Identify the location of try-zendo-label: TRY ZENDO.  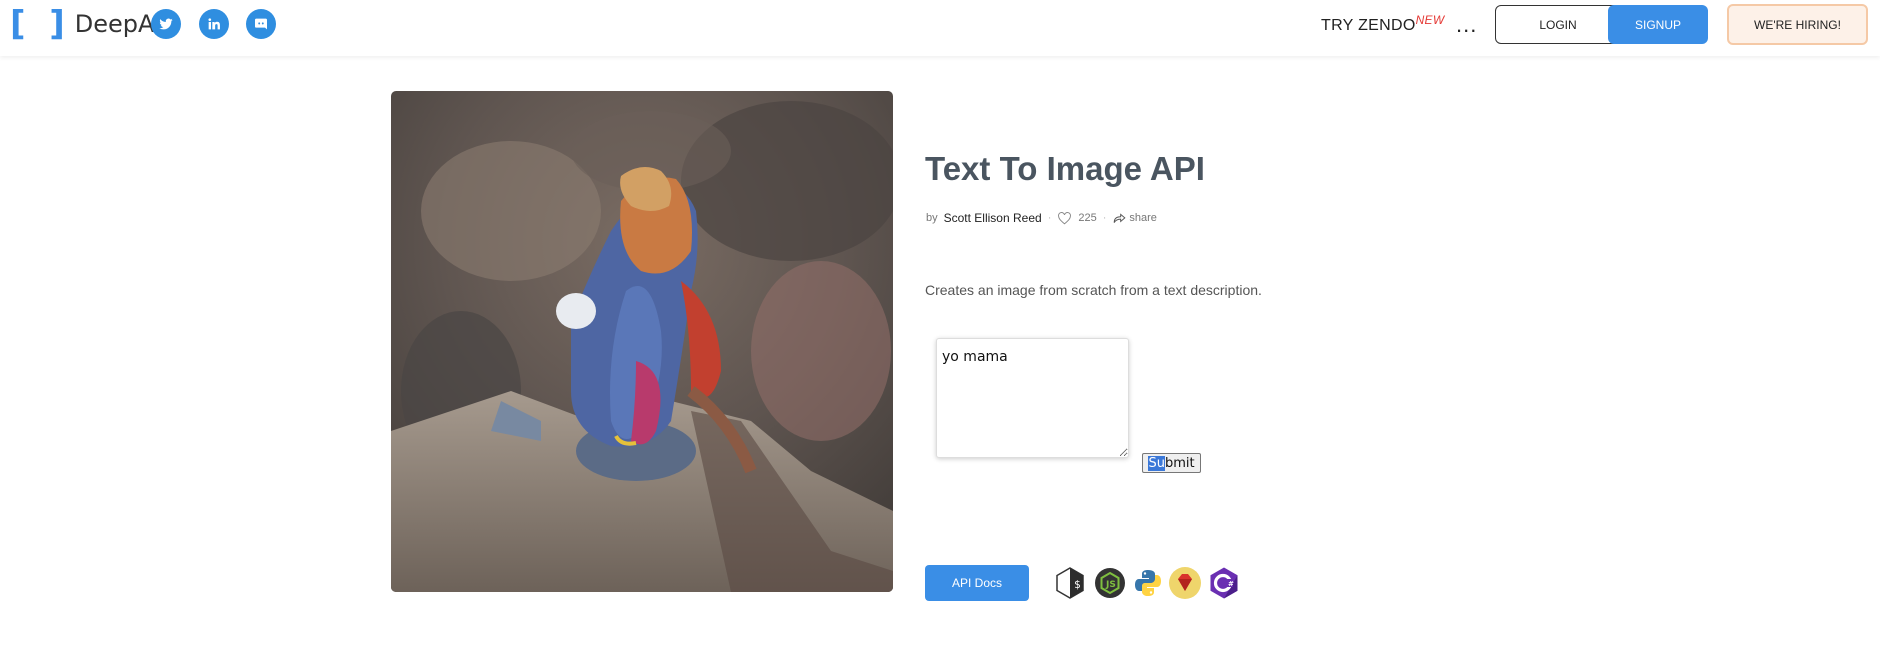
(1368, 25).